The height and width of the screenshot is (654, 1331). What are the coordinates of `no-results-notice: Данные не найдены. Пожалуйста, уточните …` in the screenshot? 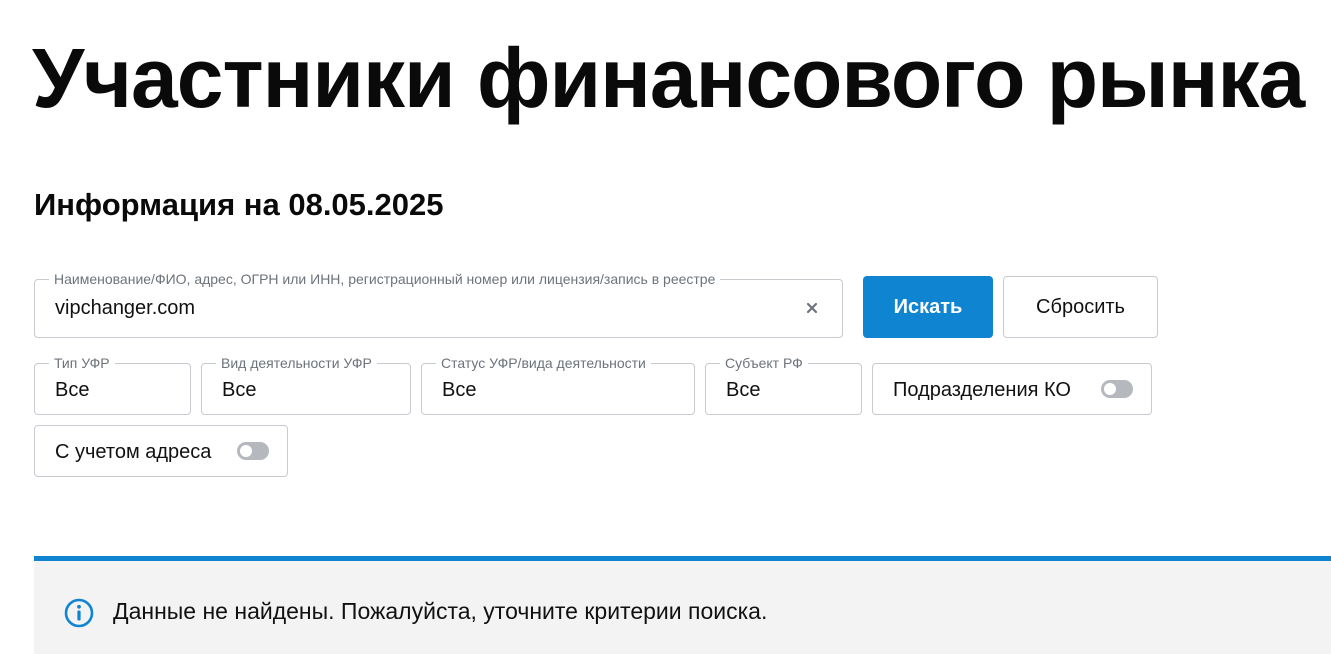 It's located at (682, 605).